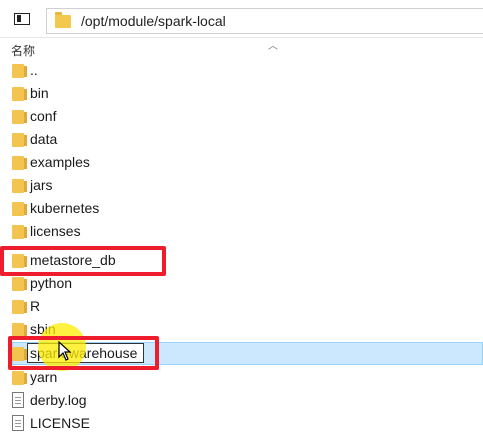 This screenshot has height=440, width=483. I want to click on column-header: 名称 ︿, so click(241, 48).